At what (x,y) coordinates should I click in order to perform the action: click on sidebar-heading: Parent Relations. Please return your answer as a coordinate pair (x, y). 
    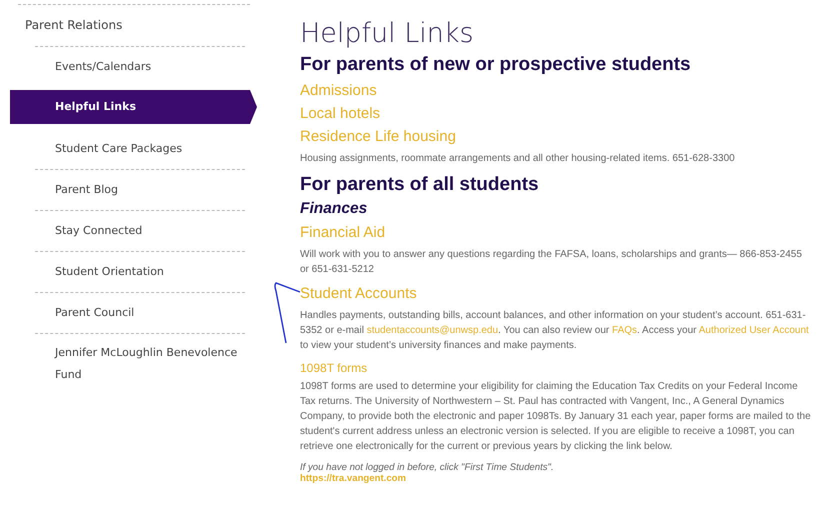
    Looking at the image, I should click on (129, 25).